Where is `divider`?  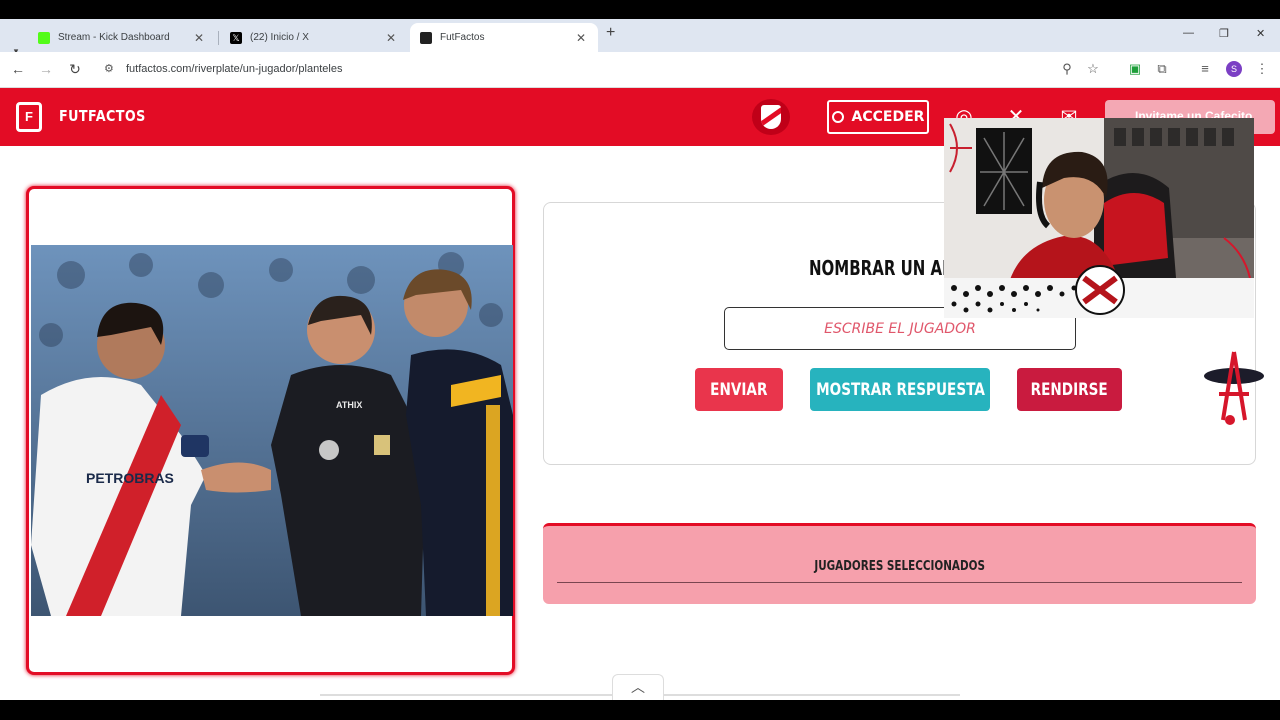
divider is located at coordinates (899, 582).